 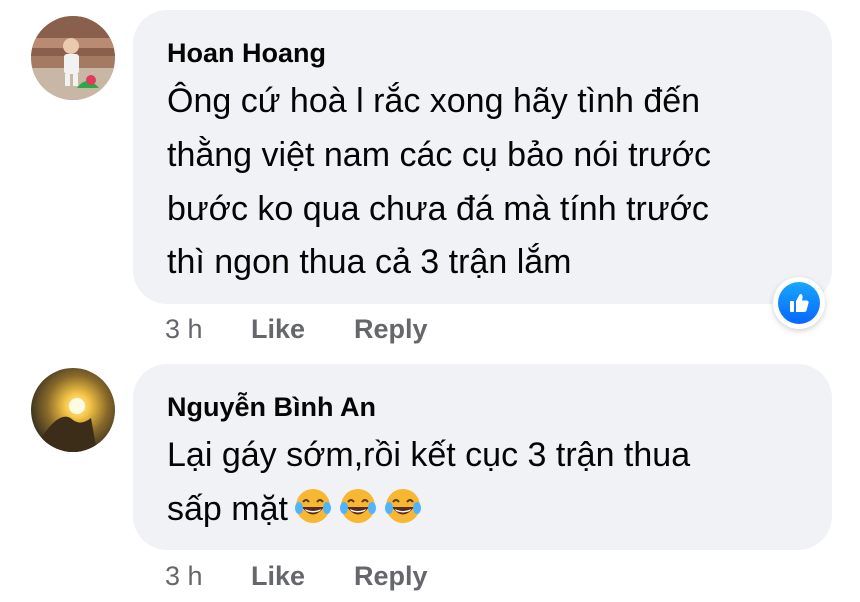 What do you see at coordinates (271, 407) in the screenshot?
I see `comment-author: Nguyễn Bình An` at bounding box center [271, 407].